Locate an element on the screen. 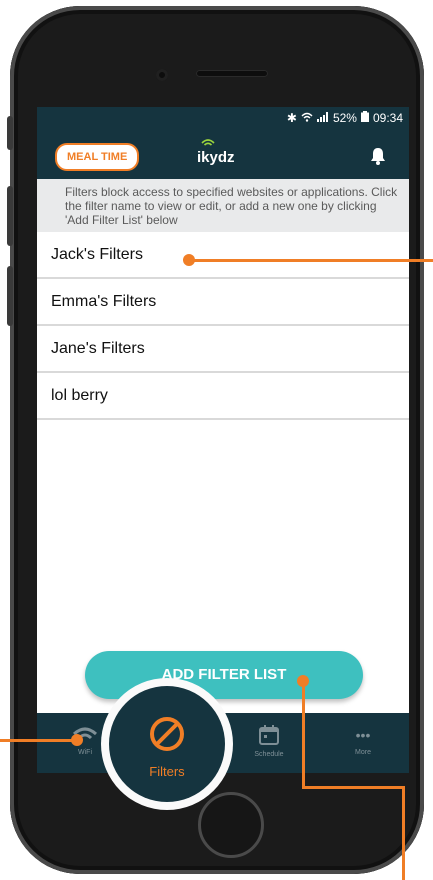 The image size is (433, 880). tab-filters: Filters is located at coordinates (167, 744).